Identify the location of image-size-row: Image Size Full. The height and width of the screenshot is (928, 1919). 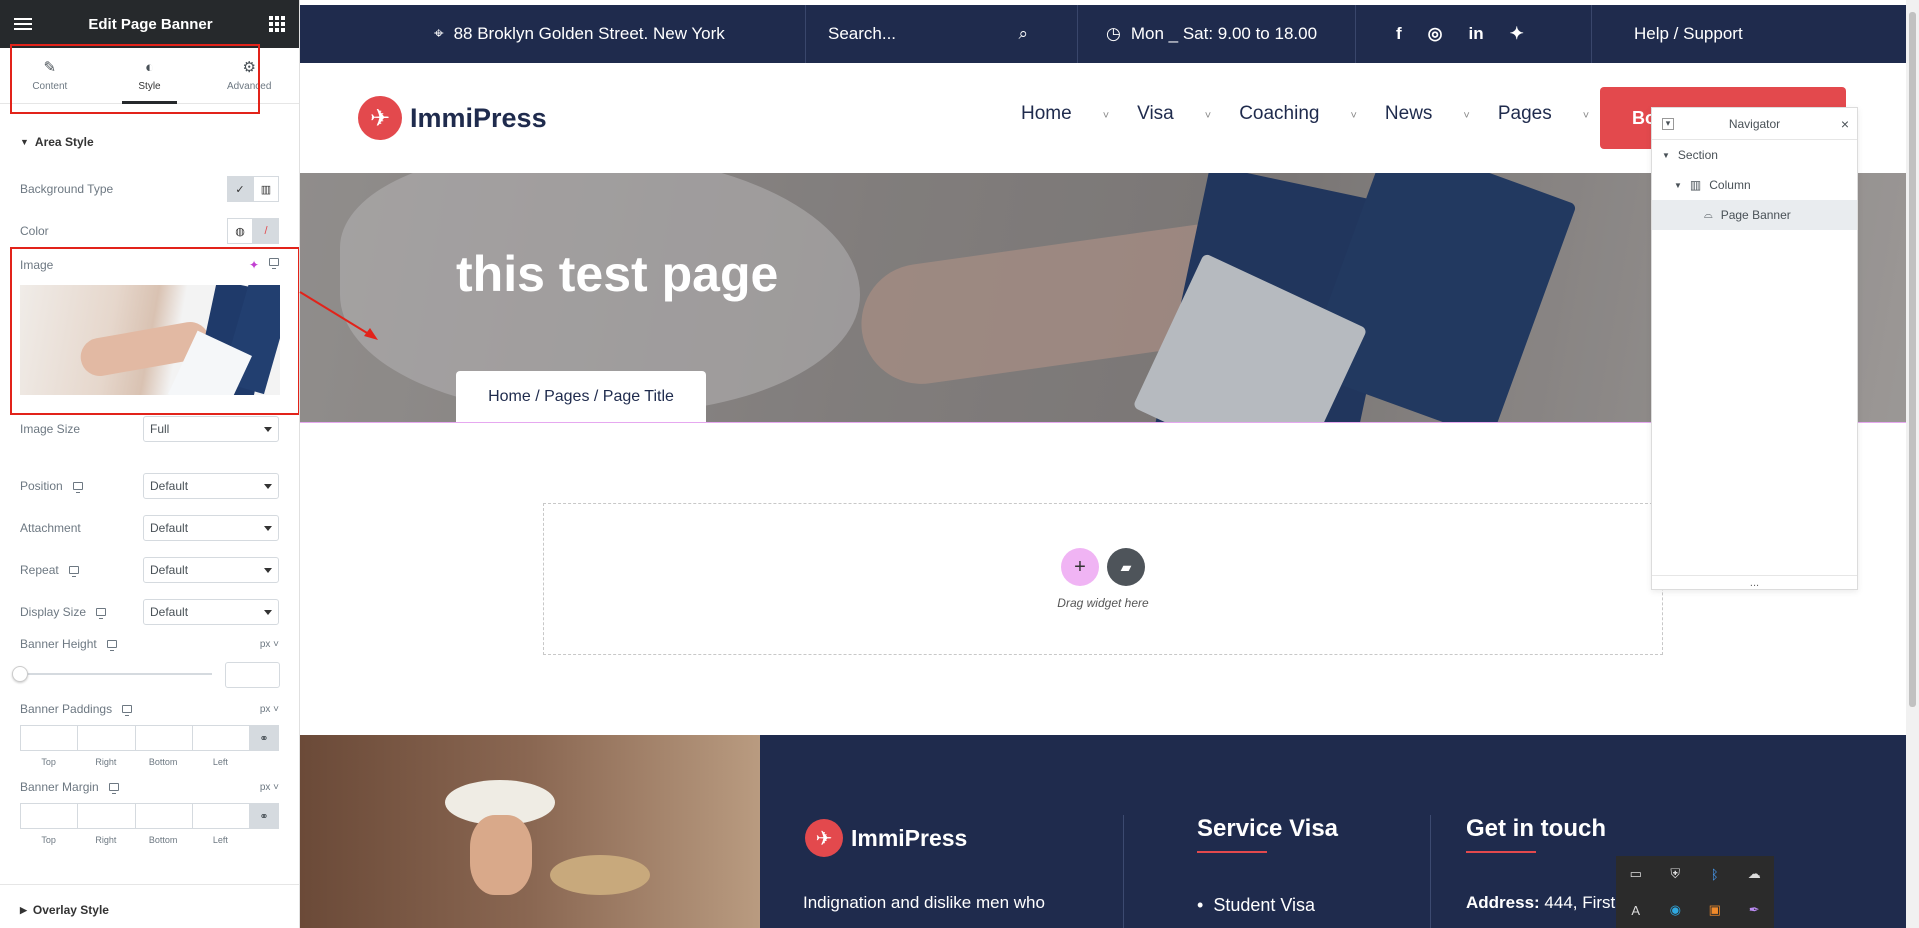
(149, 429).